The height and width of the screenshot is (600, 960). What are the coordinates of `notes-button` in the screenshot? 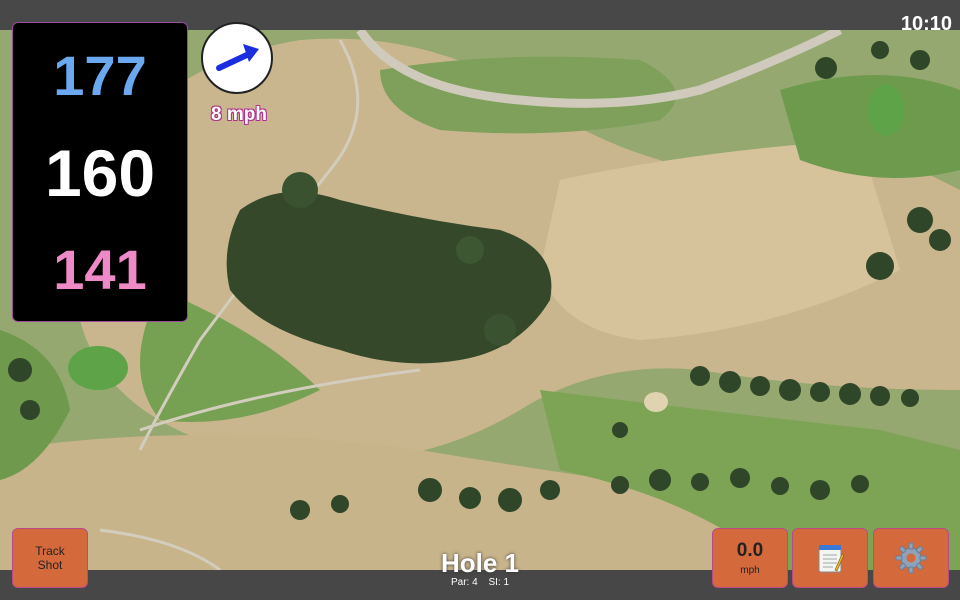 It's located at (830, 558).